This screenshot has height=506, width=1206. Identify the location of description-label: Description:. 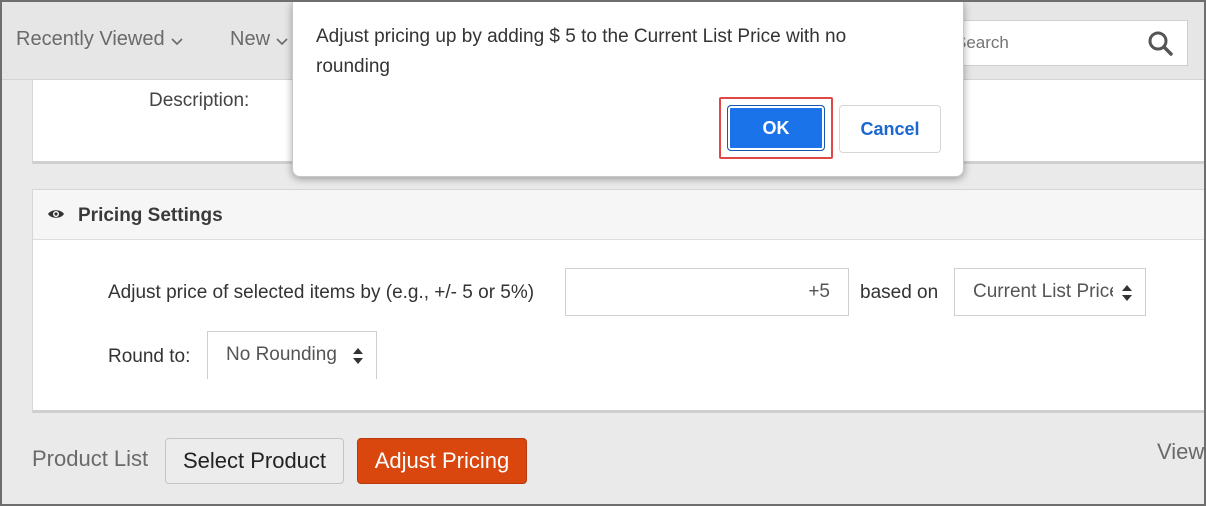
(199, 100).